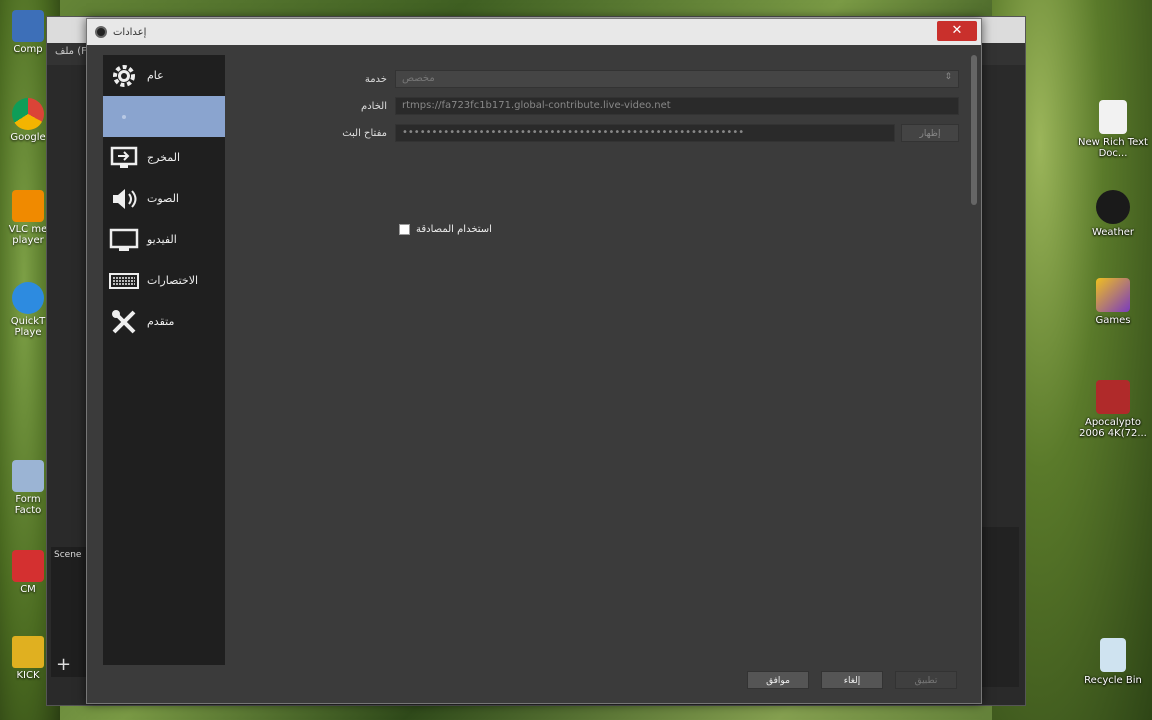 This screenshot has height=720, width=1152. I want to click on sidebar-item-audio: الصوت, so click(164, 198).